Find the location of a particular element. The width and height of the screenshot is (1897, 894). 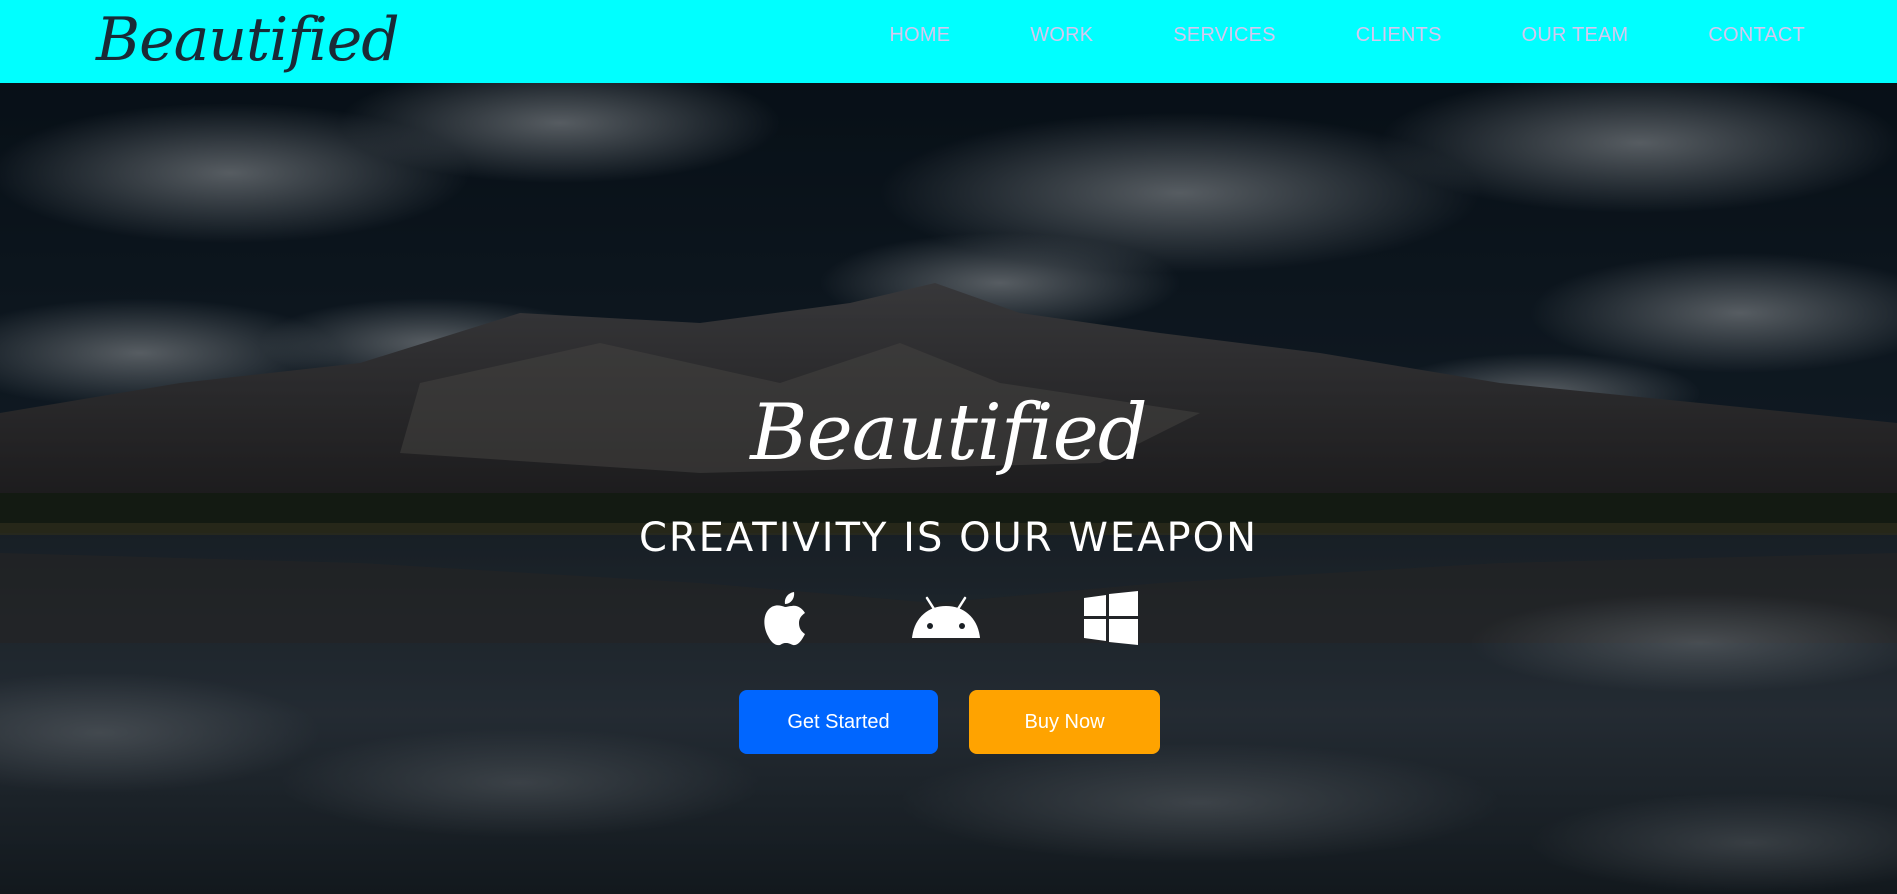

nav-item-work: WORK is located at coordinates (1061, 35).